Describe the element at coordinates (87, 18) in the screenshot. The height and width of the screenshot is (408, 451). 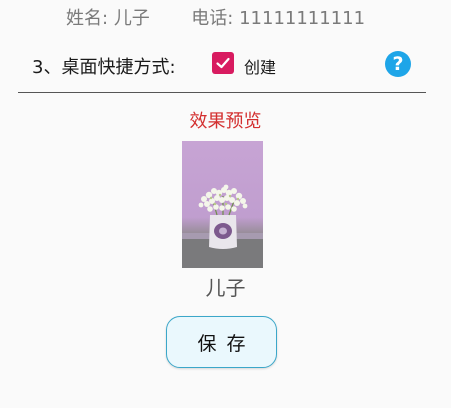
I see `name-label: 姓名:` at that location.